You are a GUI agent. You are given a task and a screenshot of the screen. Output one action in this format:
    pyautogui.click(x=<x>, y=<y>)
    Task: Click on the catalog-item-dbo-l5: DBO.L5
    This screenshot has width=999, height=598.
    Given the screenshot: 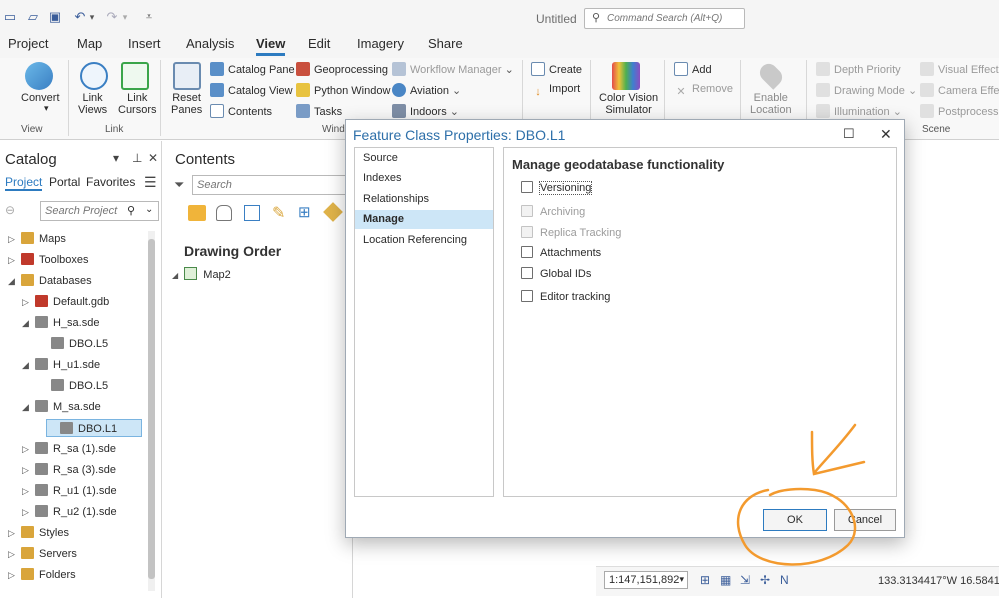 What is the action you would take?
    pyautogui.click(x=73, y=344)
    